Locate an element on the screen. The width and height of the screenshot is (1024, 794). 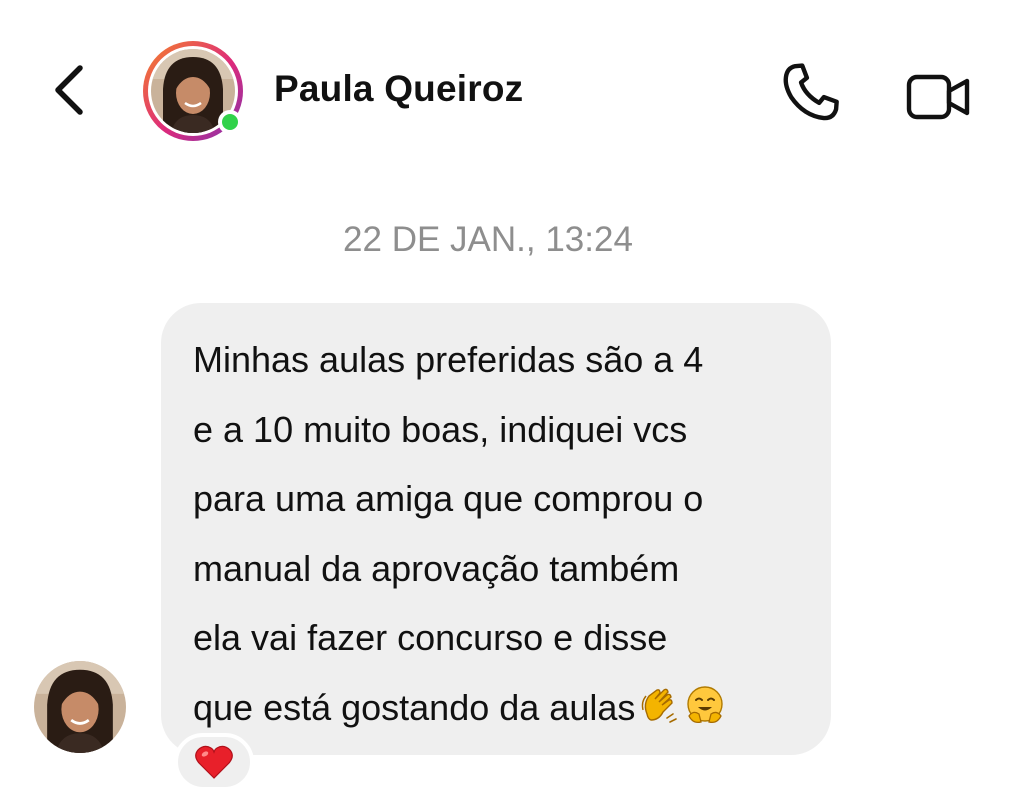
contact-name: Paula Queiroz is located at coordinates (398, 89).